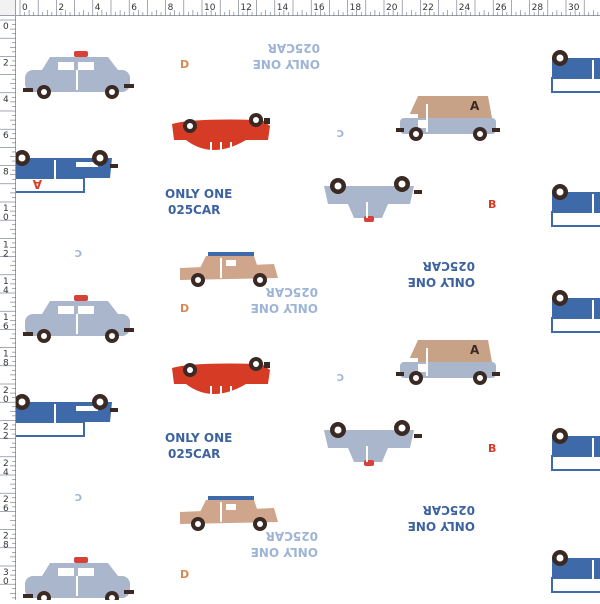 Image resolution: width=600 pixels, height=604 pixels. I want to click on dark-blue-car-edge-mid, so click(575, 311).